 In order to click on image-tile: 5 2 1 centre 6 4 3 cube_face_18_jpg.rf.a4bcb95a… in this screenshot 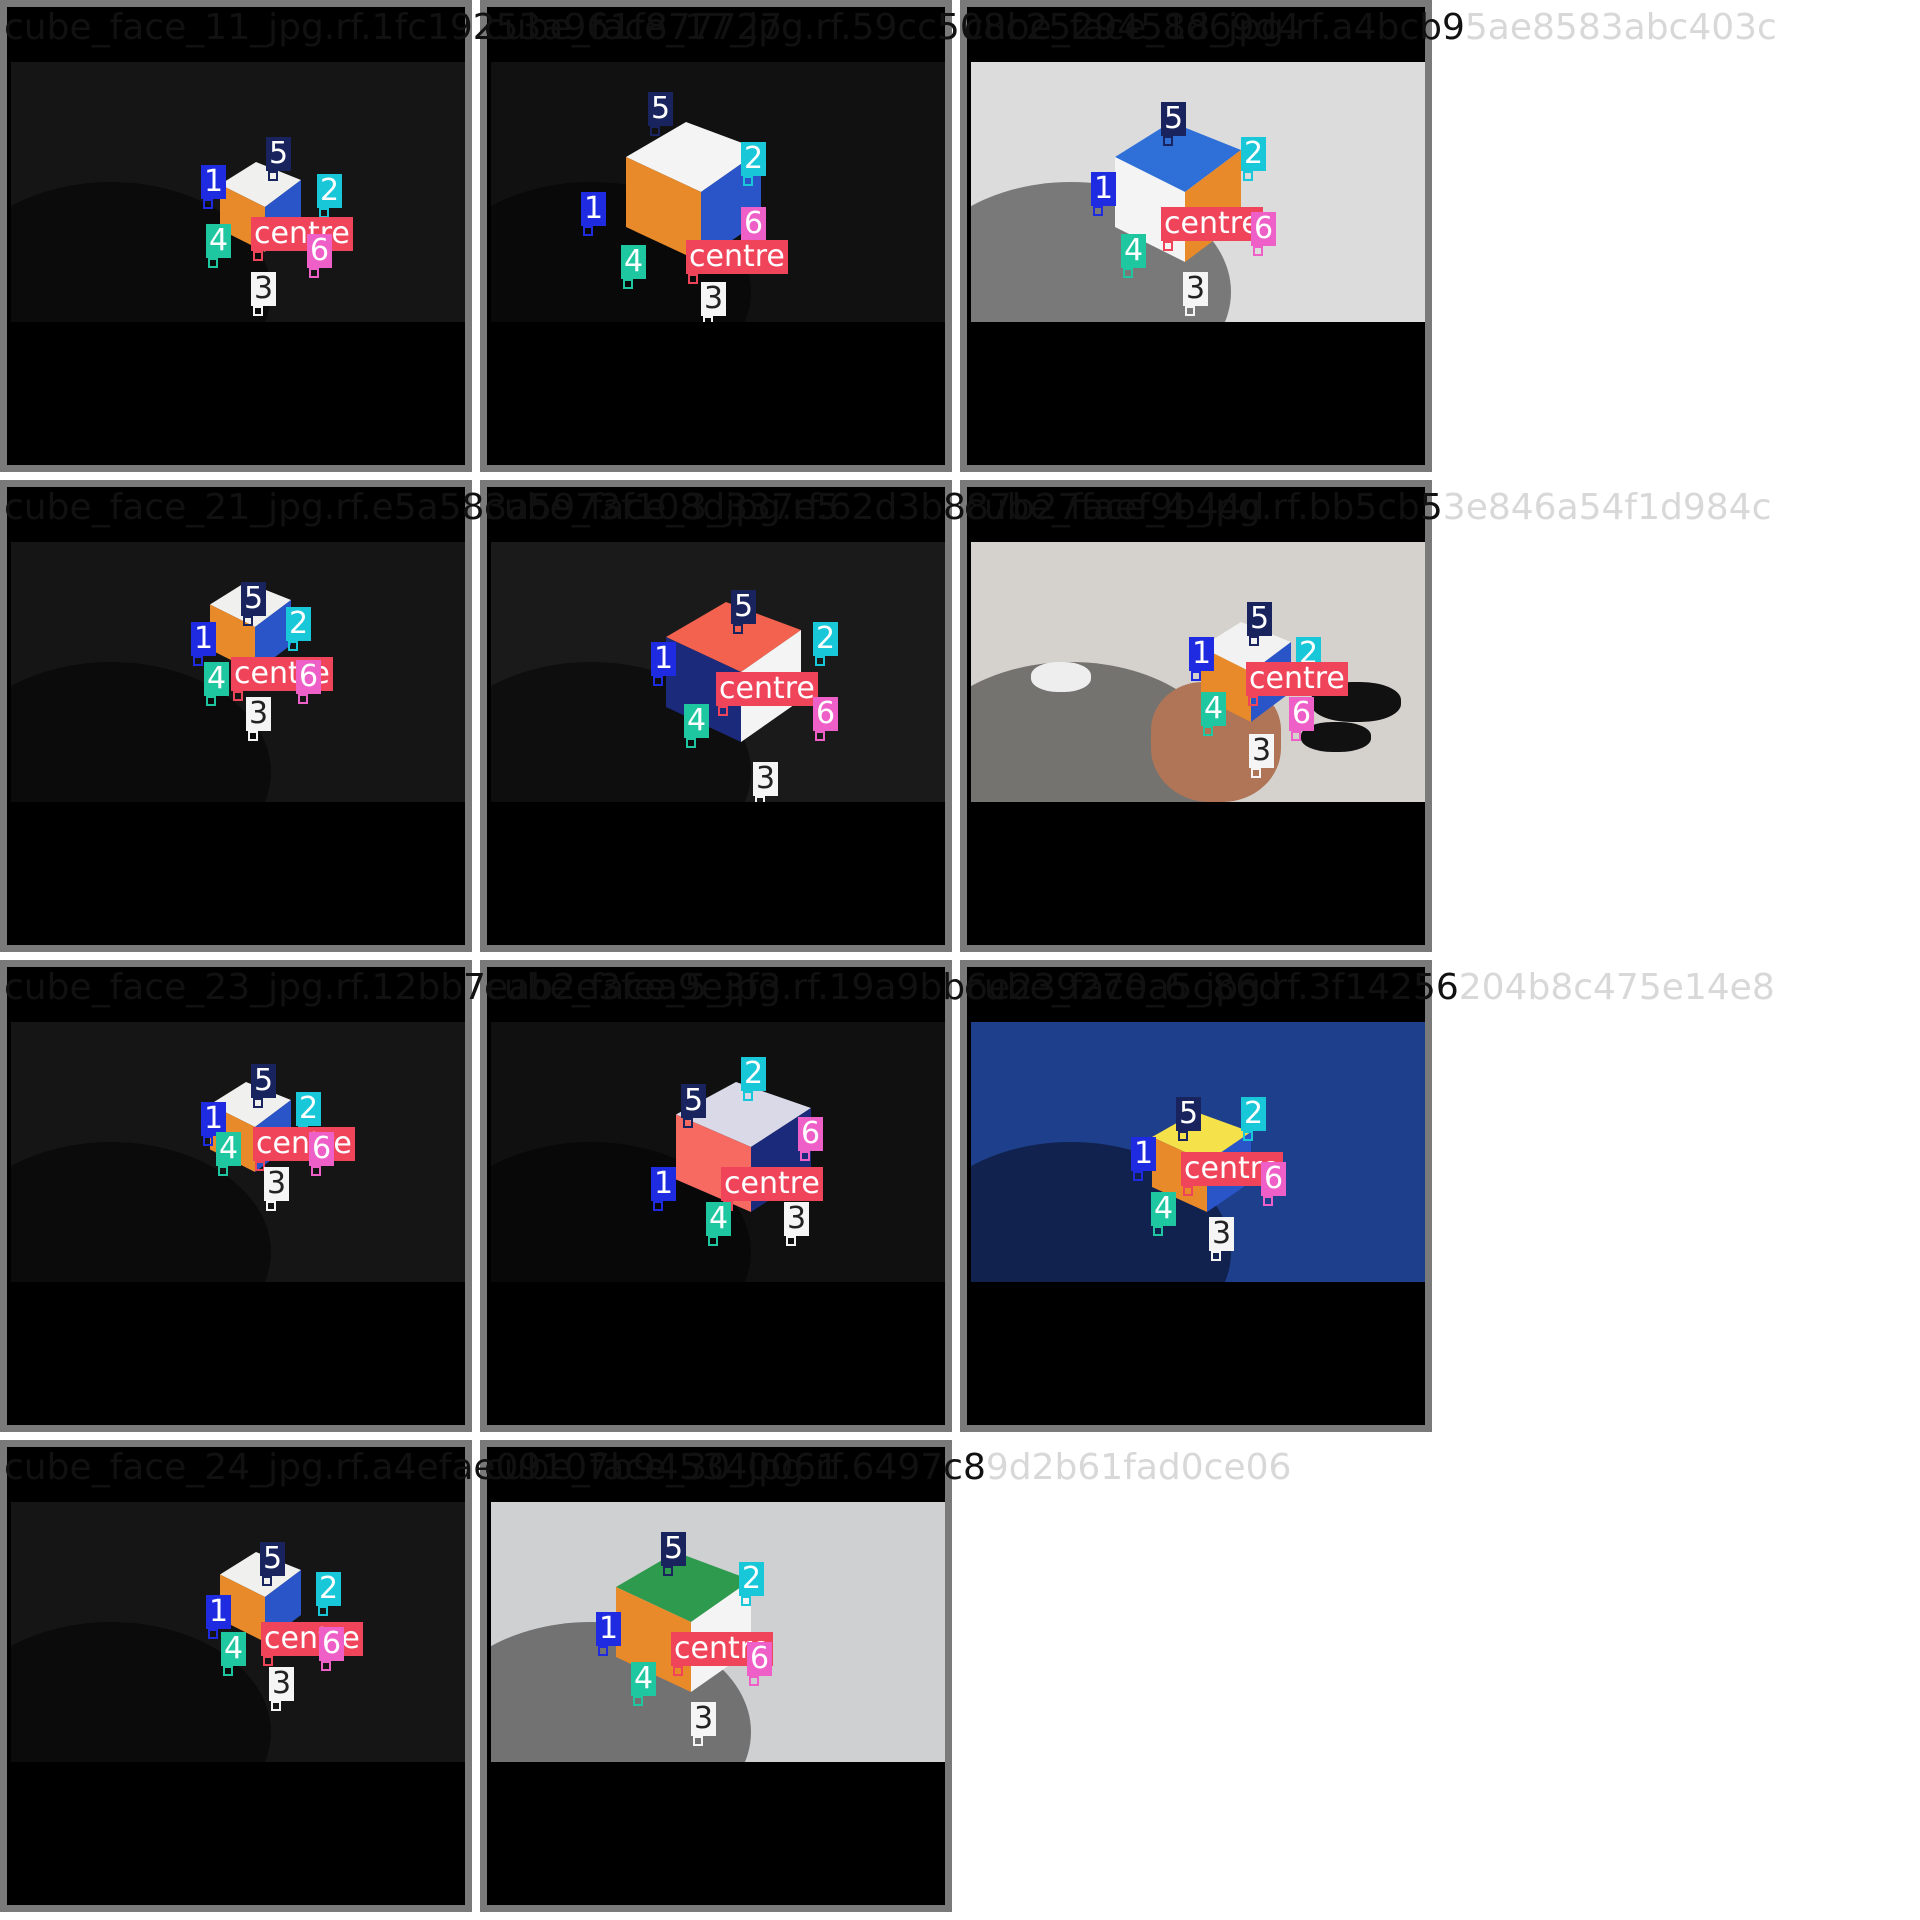, I will do `click(1368, 236)`.